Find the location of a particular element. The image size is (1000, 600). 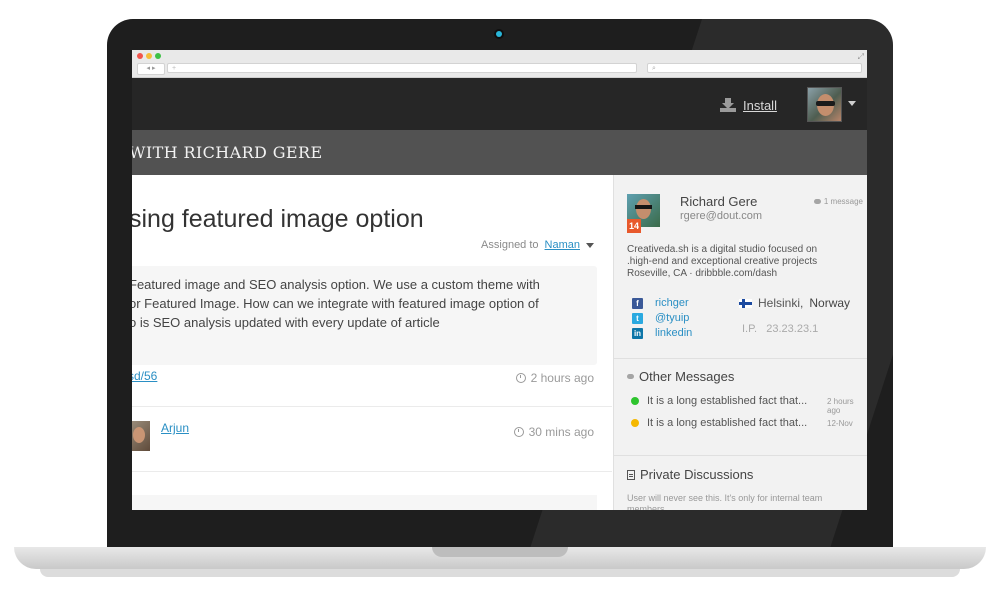

reply-avatar is located at coordinates (141, 436).